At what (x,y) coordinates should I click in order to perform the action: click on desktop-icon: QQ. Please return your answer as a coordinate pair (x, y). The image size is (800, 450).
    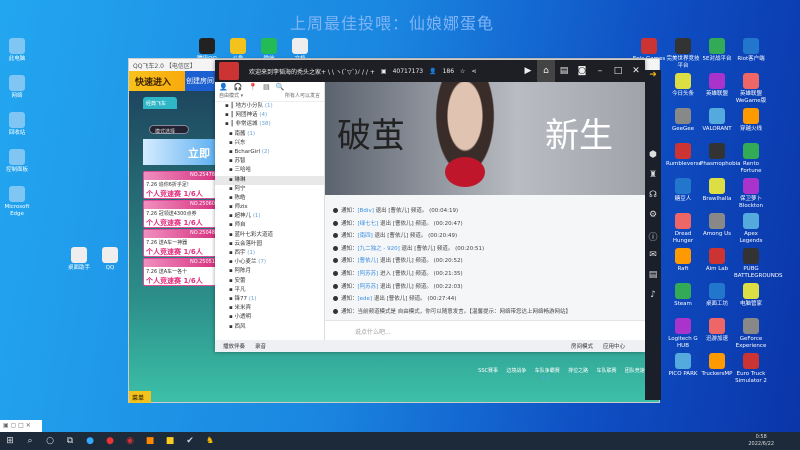
    Looking at the image, I should click on (110, 259).